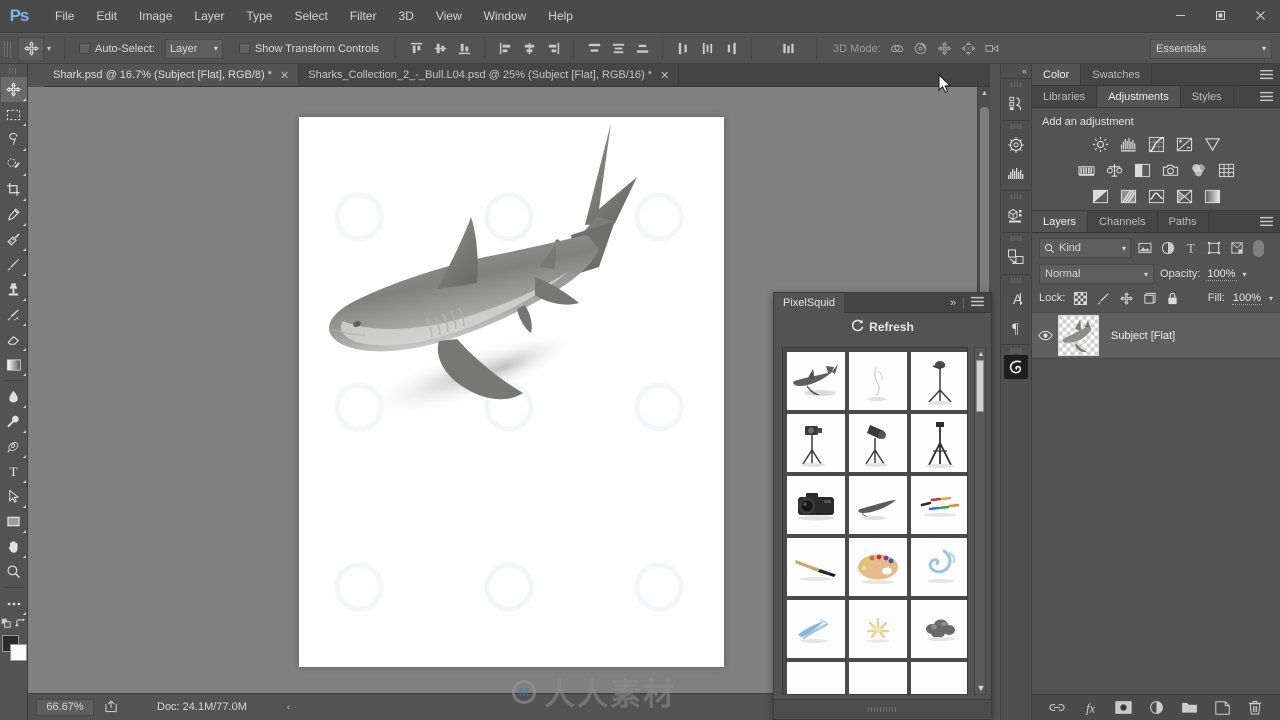 The height and width of the screenshot is (720, 1280). What do you see at coordinates (897, 49) in the screenshot?
I see `rotate-3d-object-icon` at bounding box center [897, 49].